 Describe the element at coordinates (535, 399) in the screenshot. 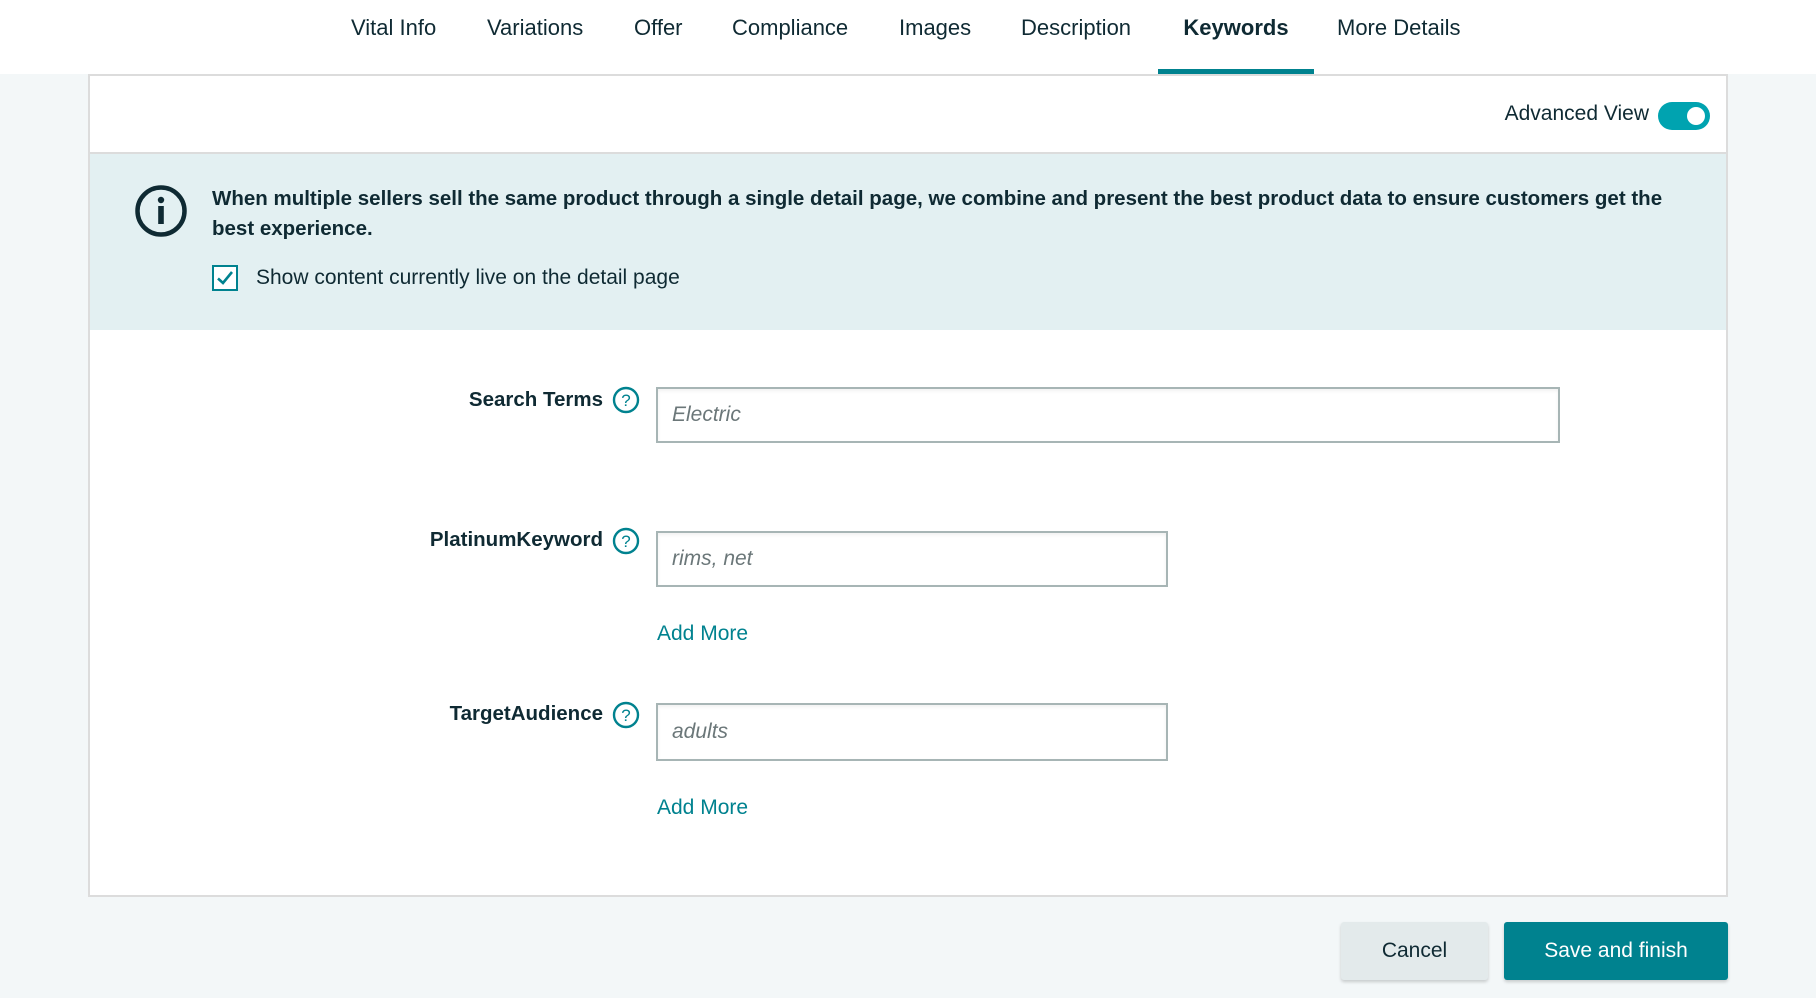

I see `search-terms-label: Search Terms` at that location.